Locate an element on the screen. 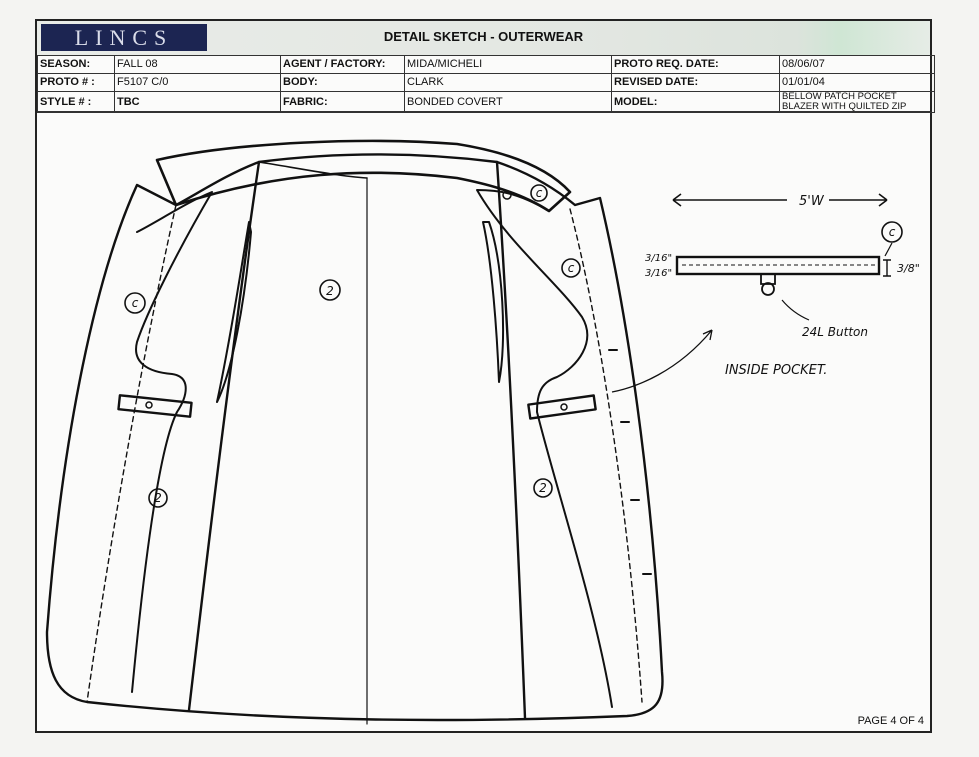 This screenshot has height=757, width=979. proto-value: F5107 C/0 is located at coordinates (197, 82).